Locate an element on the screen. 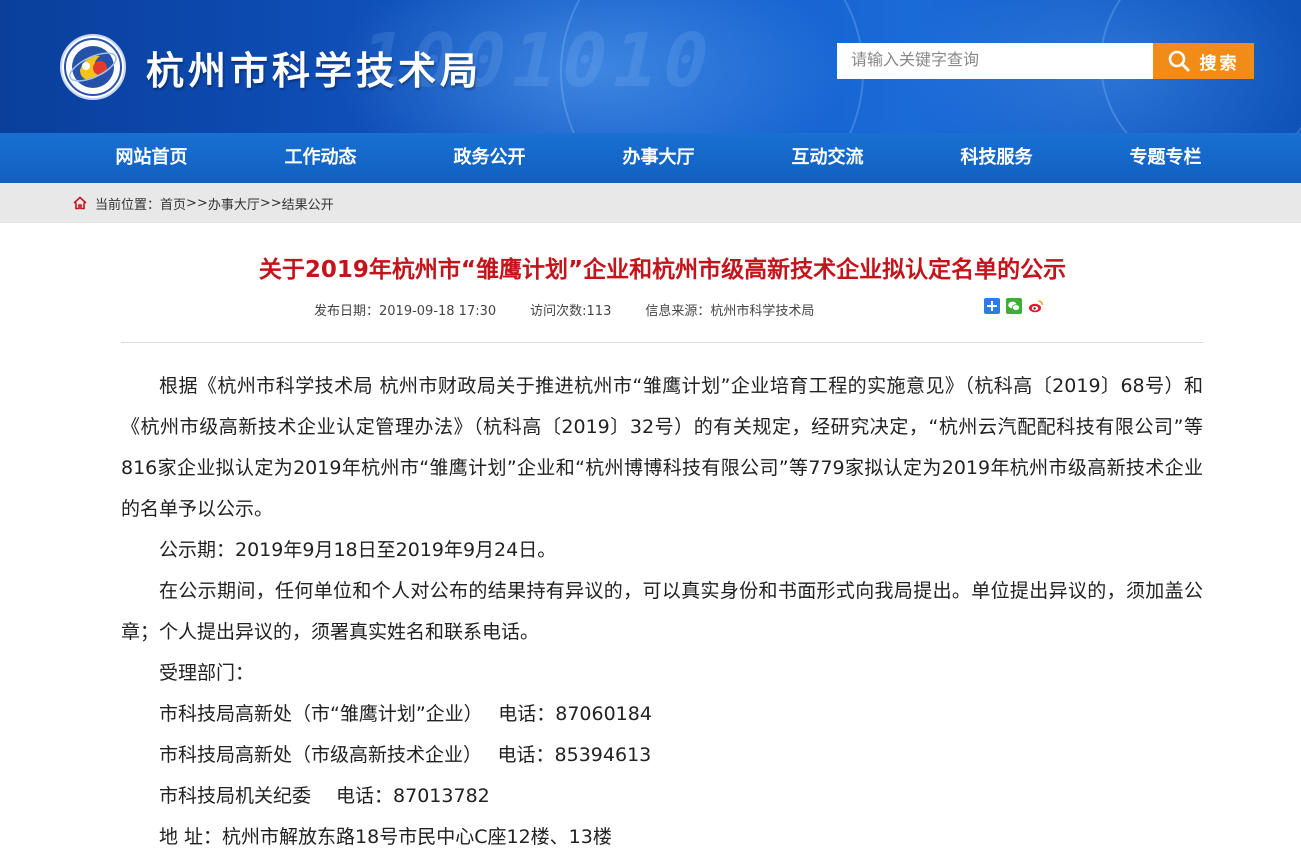 The width and height of the screenshot is (1301, 858). site-logo is located at coordinates (93, 67).